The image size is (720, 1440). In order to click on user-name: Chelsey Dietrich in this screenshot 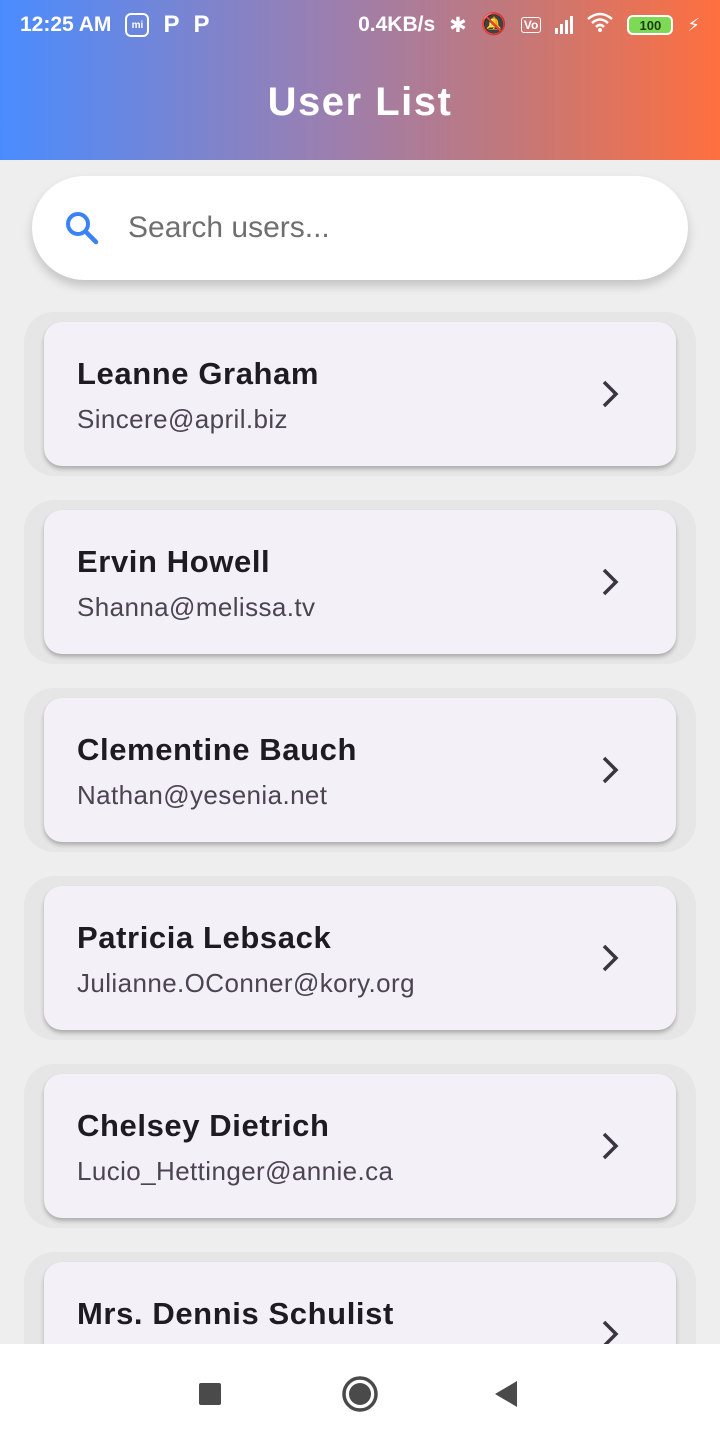, I will do `click(203, 1125)`.